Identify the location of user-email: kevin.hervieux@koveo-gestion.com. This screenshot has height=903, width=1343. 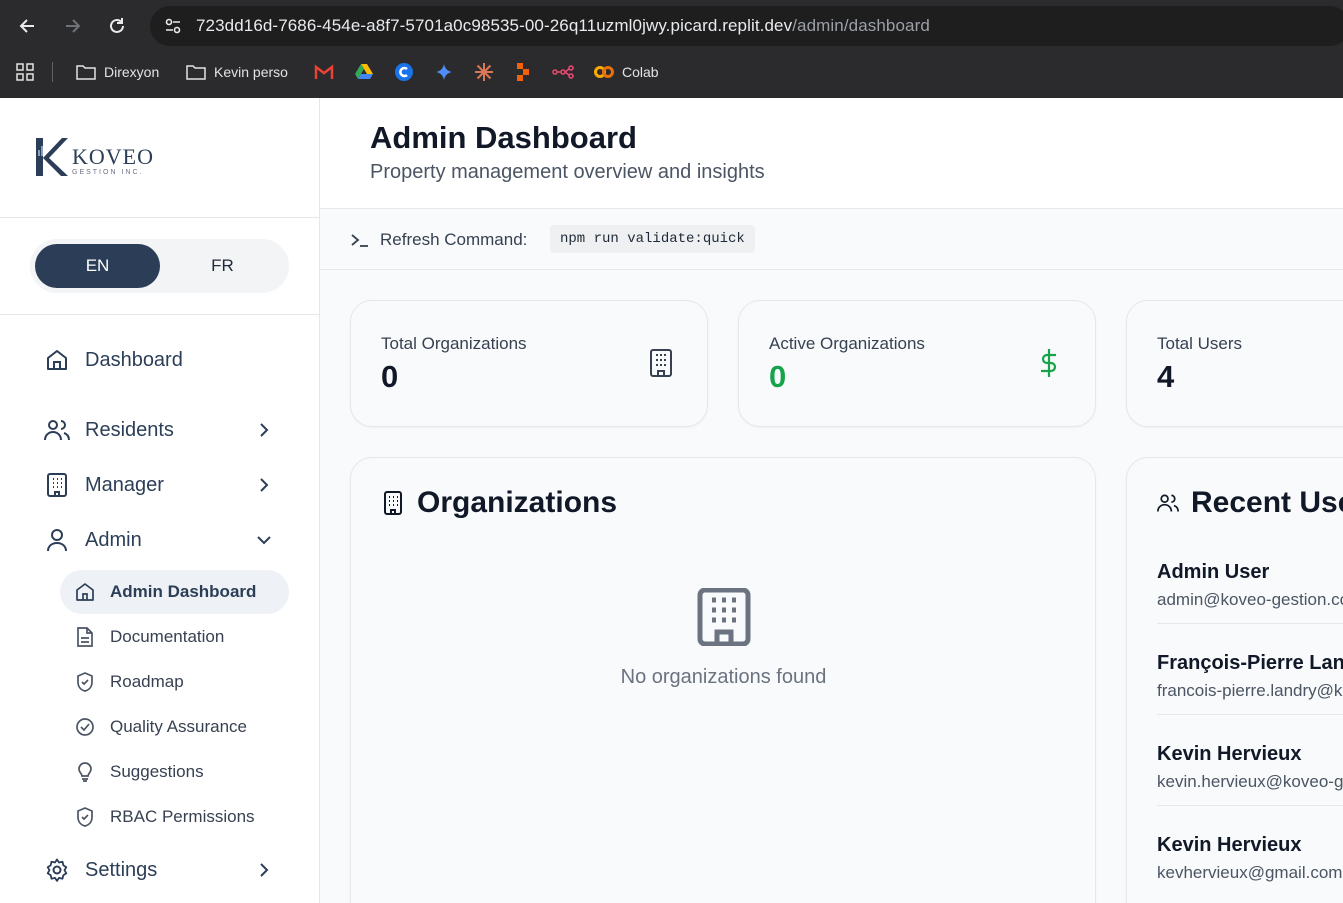
(1250, 781).